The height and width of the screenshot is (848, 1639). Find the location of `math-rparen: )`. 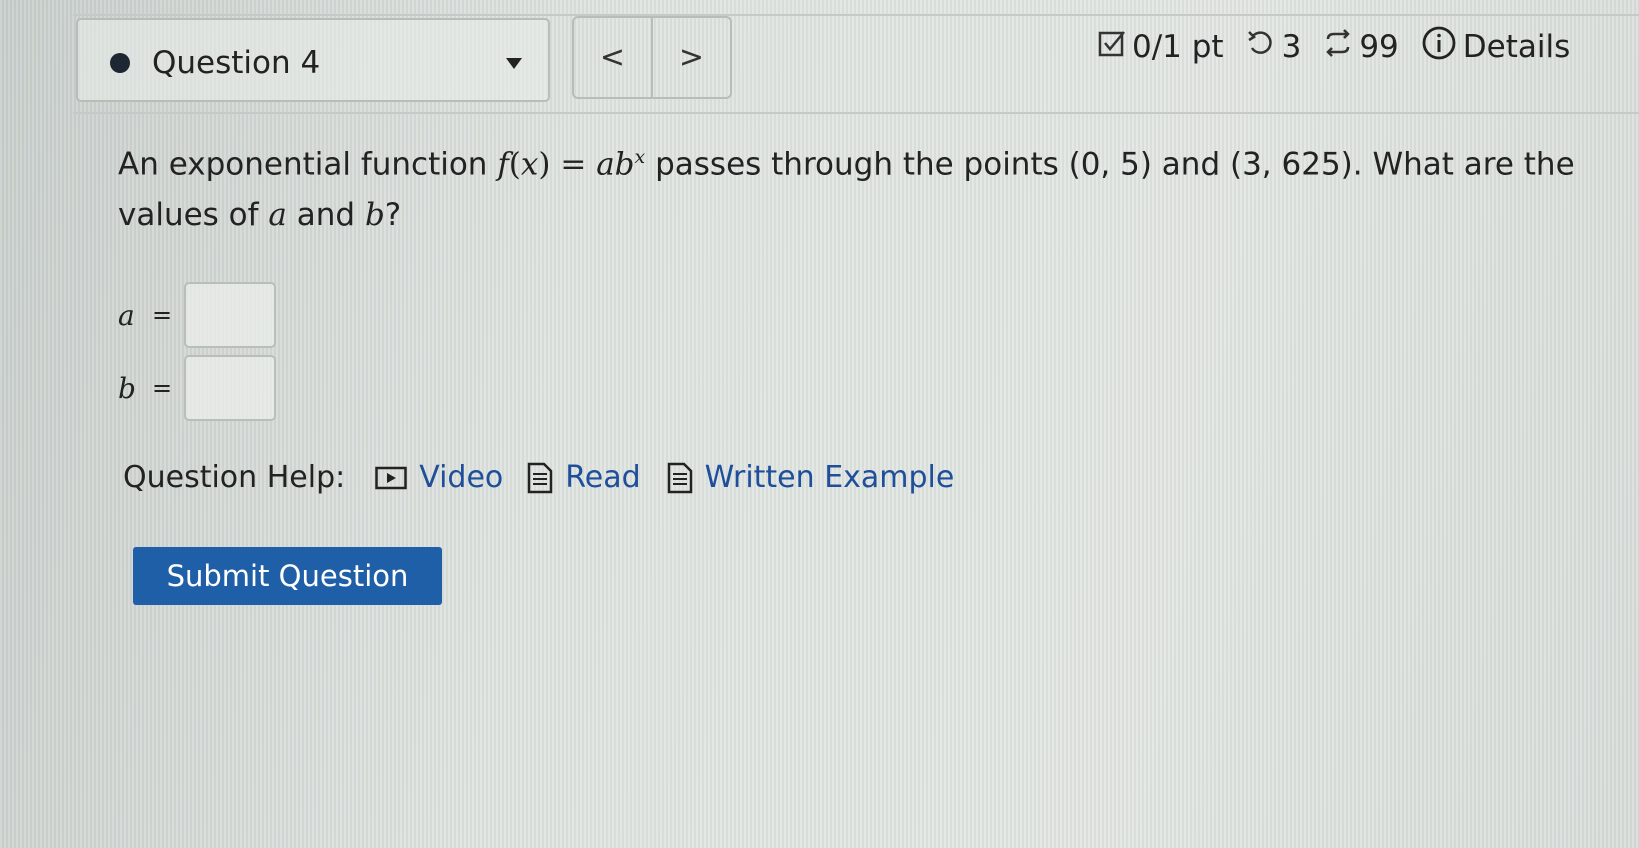

math-rparen: ) is located at coordinates (544, 164).